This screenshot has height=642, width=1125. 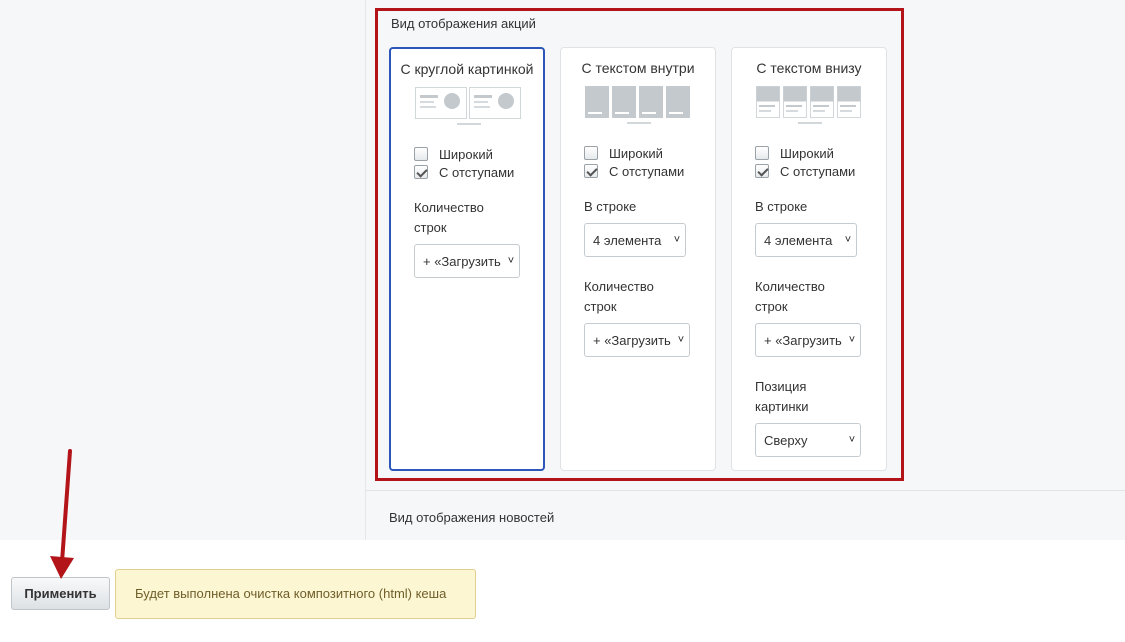 What do you see at coordinates (463, 23) in the screenshot?
I see `section-title: Вид отображения акций` at bounding box center [463, 23].